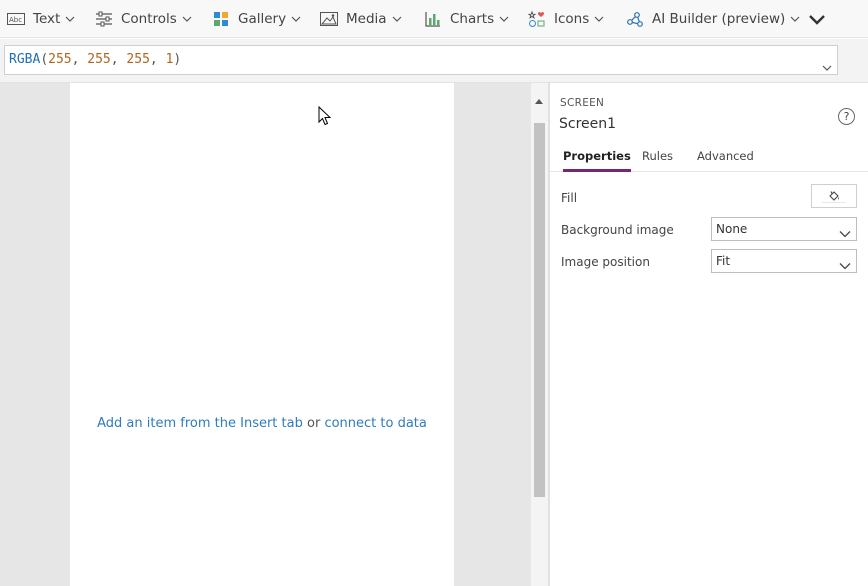 This screenshot has width=868, height=586. Describe the element at coordinates (723, 261) in the screenshot. I see `image-position-value: Fit` at that location.